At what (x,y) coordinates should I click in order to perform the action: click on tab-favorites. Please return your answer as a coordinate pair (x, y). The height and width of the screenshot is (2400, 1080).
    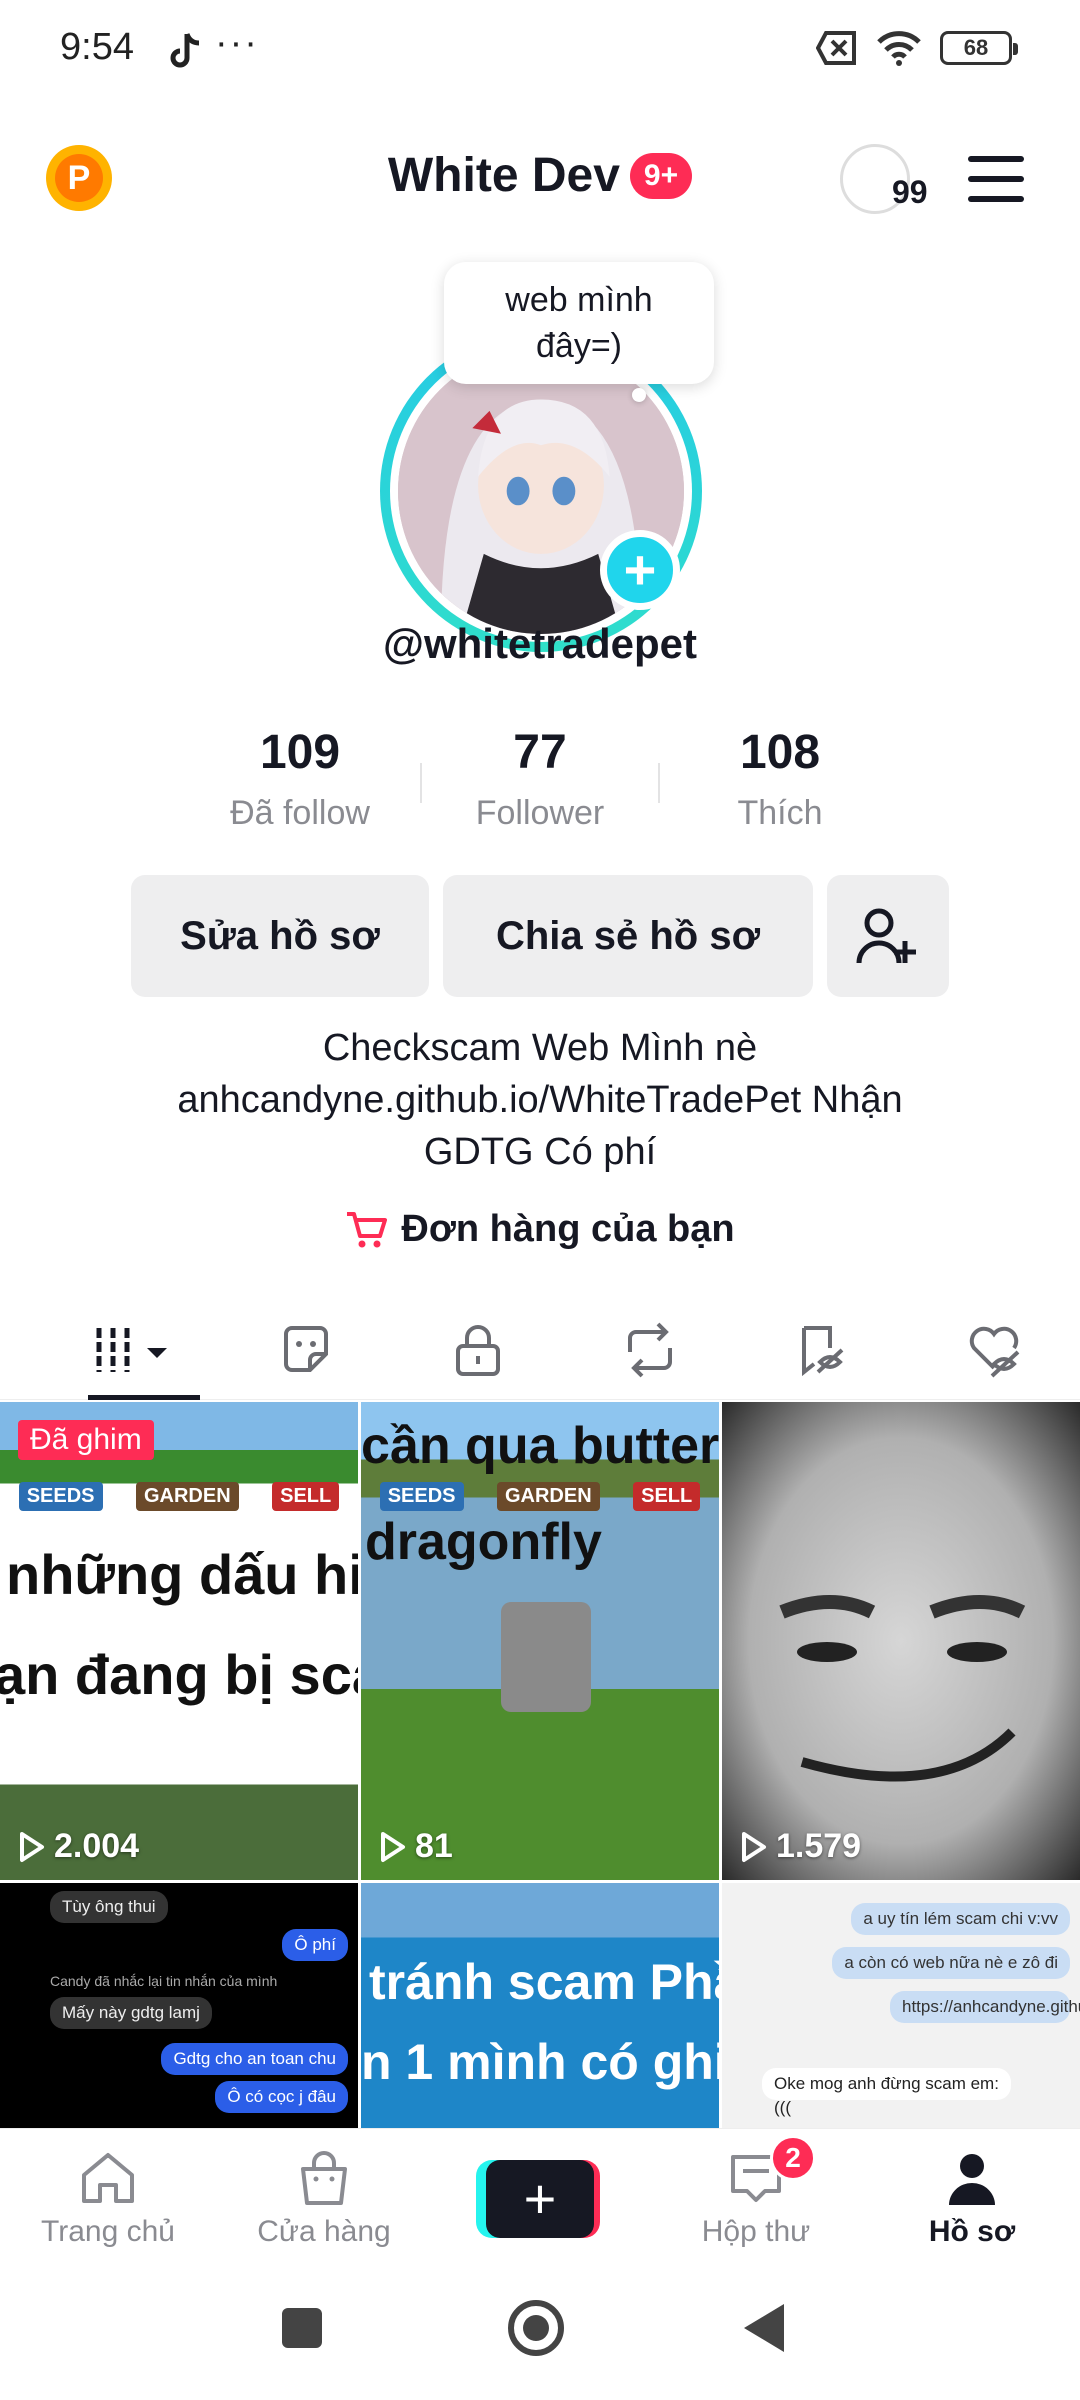
    Looking at the image, I should click on (822, 1350).